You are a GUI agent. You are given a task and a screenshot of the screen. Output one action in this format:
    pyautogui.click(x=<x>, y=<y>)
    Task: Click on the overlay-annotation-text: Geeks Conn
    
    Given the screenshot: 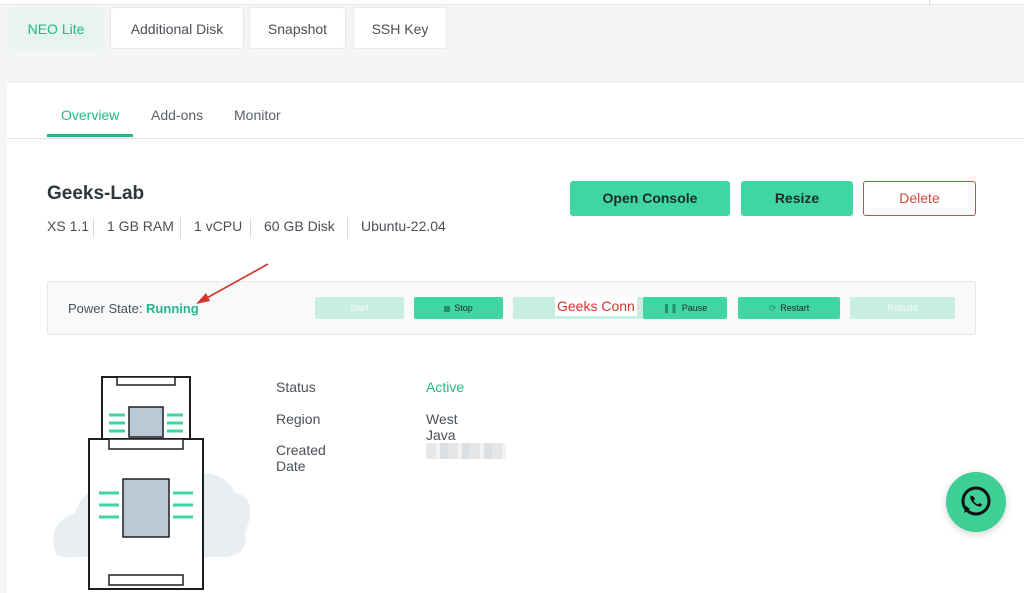 What is the action you would take?
    pyautogui.click(x=596, y=306)
    